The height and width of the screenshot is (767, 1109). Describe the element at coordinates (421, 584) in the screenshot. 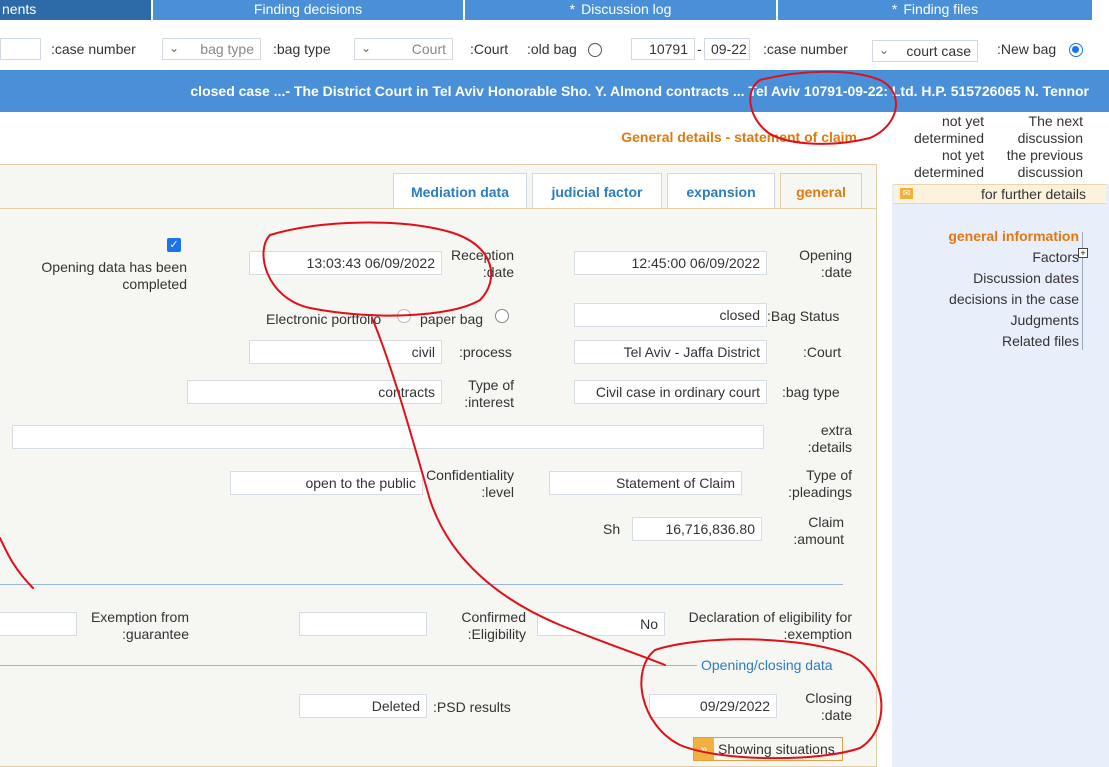

I see `section-divider` at that location.